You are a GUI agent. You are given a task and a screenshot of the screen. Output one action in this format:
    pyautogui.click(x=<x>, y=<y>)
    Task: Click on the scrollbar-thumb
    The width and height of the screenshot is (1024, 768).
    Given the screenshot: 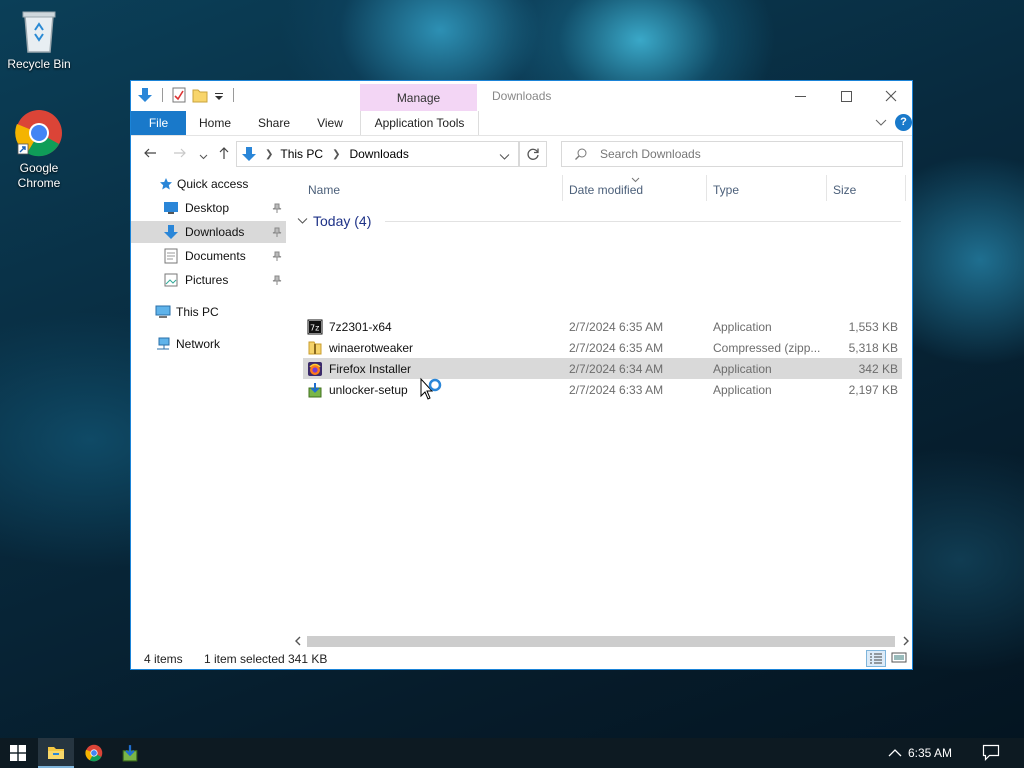 What is the action you would take?
    pyautogui.click(x=601, y=641)
    